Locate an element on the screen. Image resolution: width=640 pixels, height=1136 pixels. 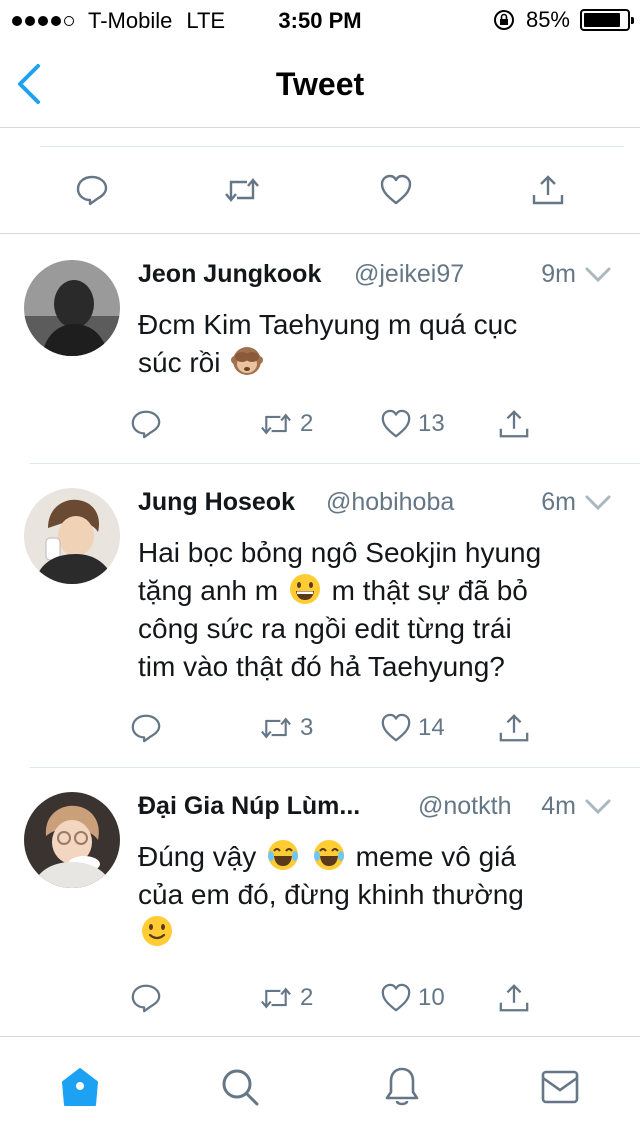
tweet-text-line: m thật sự đã bỏ is located at coordinates (429, 590).